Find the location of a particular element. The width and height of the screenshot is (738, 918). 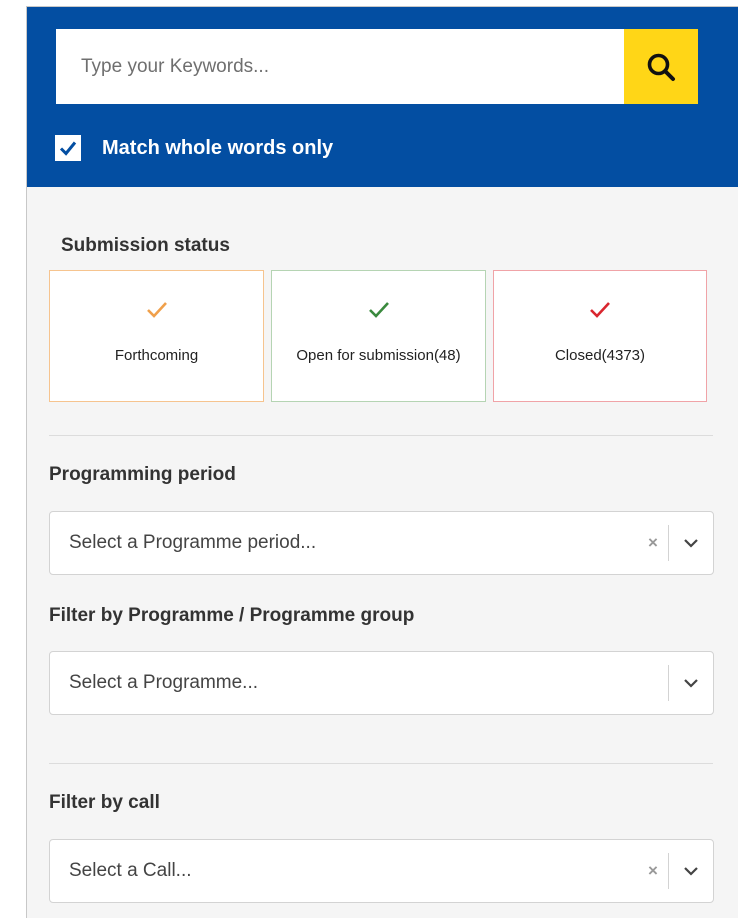

search-box is located at coordinates (377, 66).